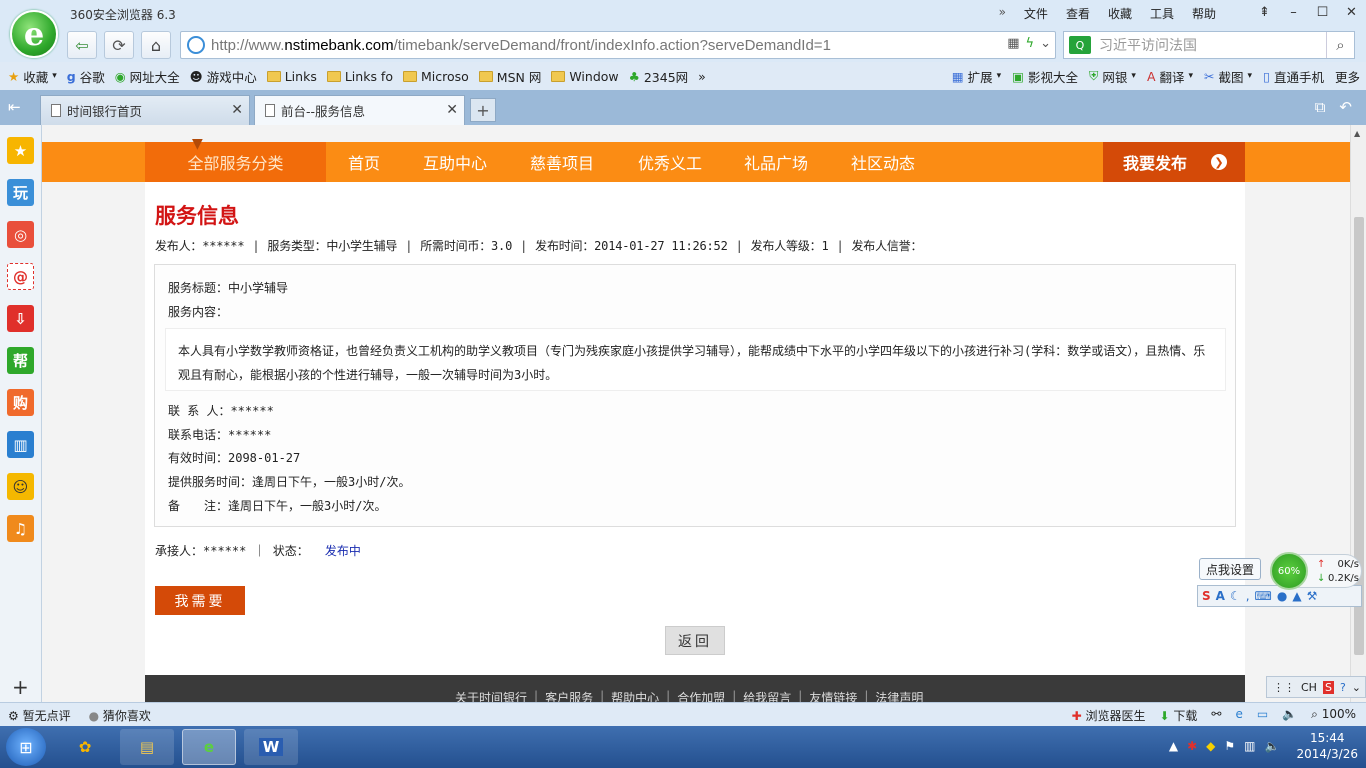 This screenshot has height=768, width=1366. What do you see at coordinates (359, 76) in the screenshot?
I see `bookmark-folder: Links fo` at bounding box center [359, 76].